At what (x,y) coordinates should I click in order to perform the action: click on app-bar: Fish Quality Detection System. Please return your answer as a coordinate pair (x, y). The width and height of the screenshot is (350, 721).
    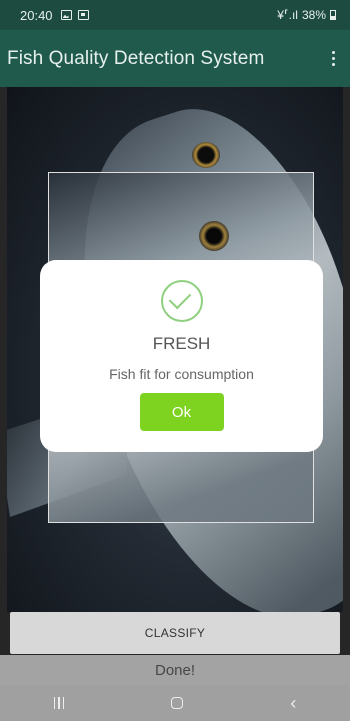
    Looking at the image, I should click on (175, 58).